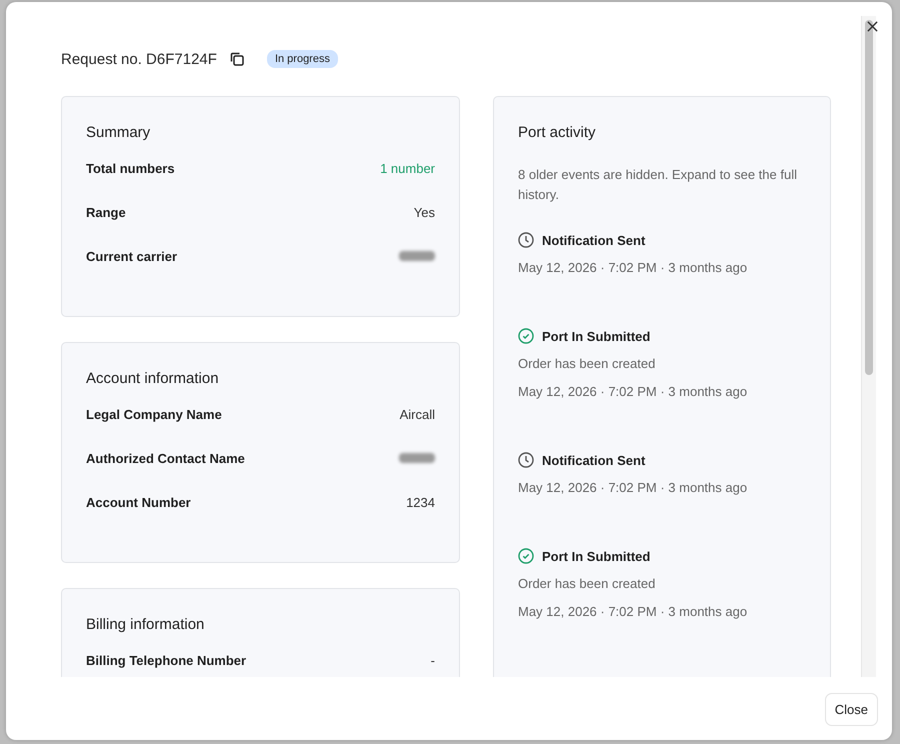 This screenshot has width=900, height=744. I want to click on field-value: -, so click(432, 660).